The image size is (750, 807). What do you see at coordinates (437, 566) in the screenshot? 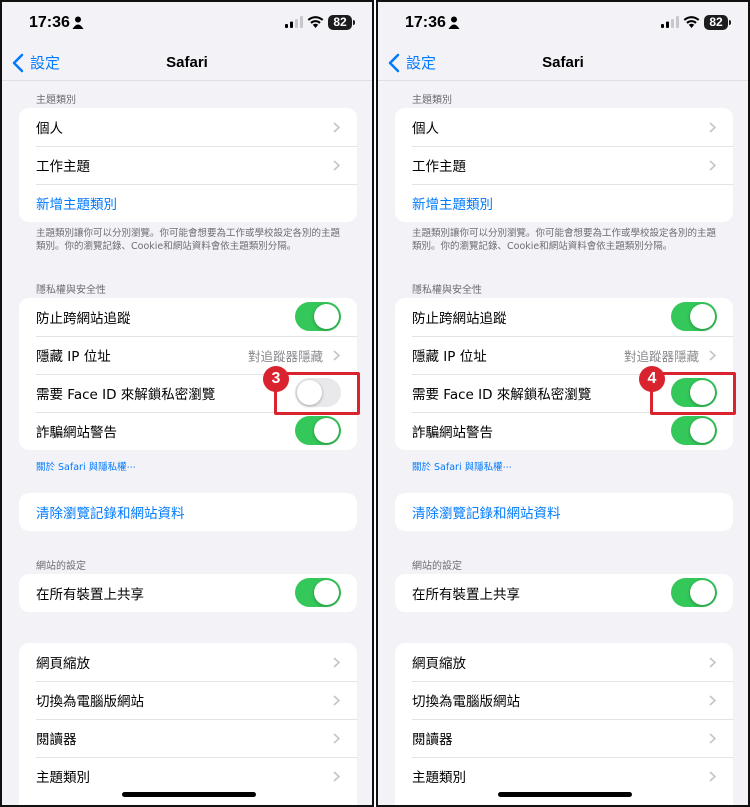
I see `website-settings-header: 網站的設定` at bounding box center [437, 566].